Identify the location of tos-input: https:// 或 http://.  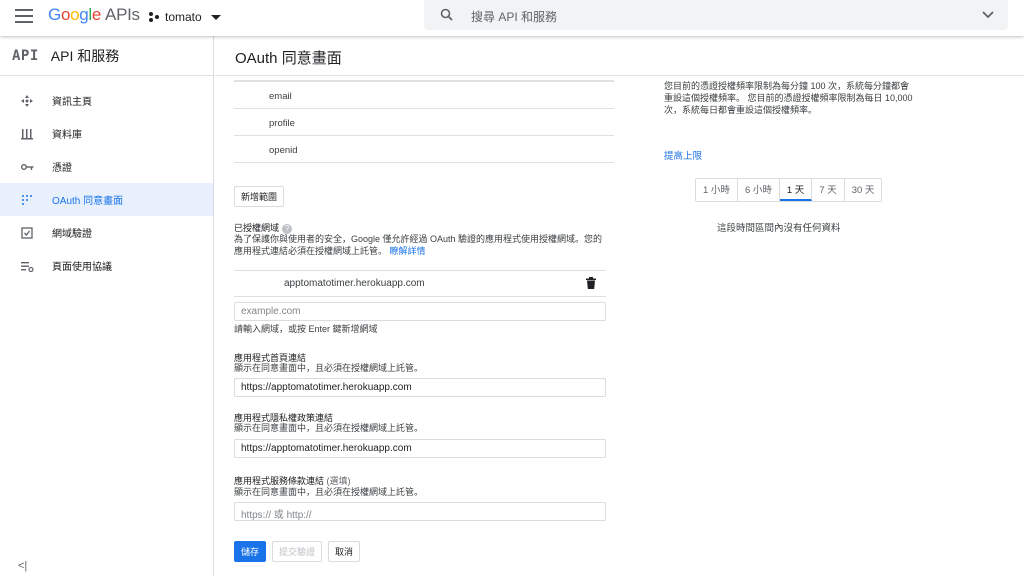
(420, 511).